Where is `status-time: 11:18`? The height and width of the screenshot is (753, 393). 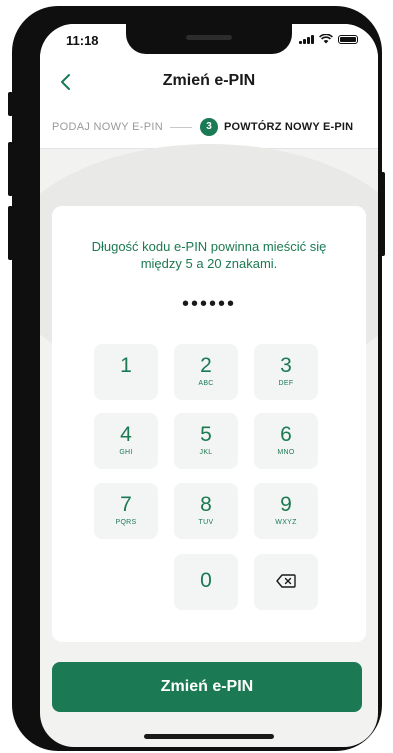
status-time: 11:18 is located at coordinates (82, 40).